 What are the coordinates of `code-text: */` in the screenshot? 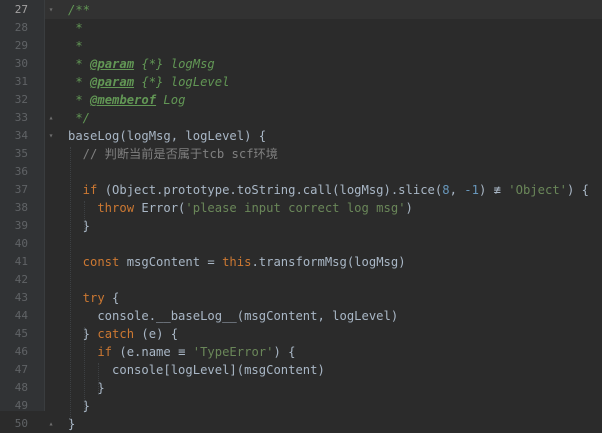 It's located at (79, 118).